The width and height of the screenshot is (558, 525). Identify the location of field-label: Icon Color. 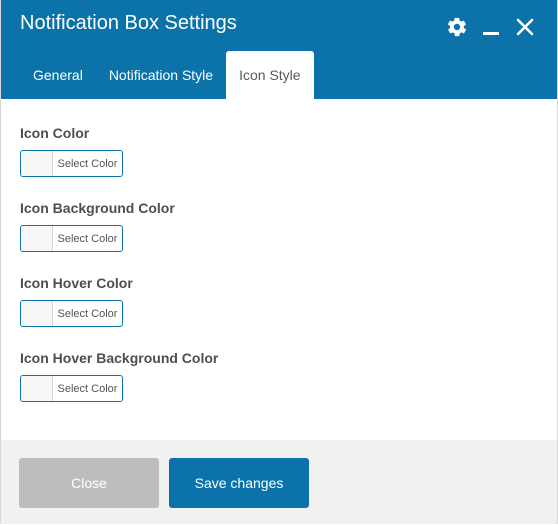
(55, 133).